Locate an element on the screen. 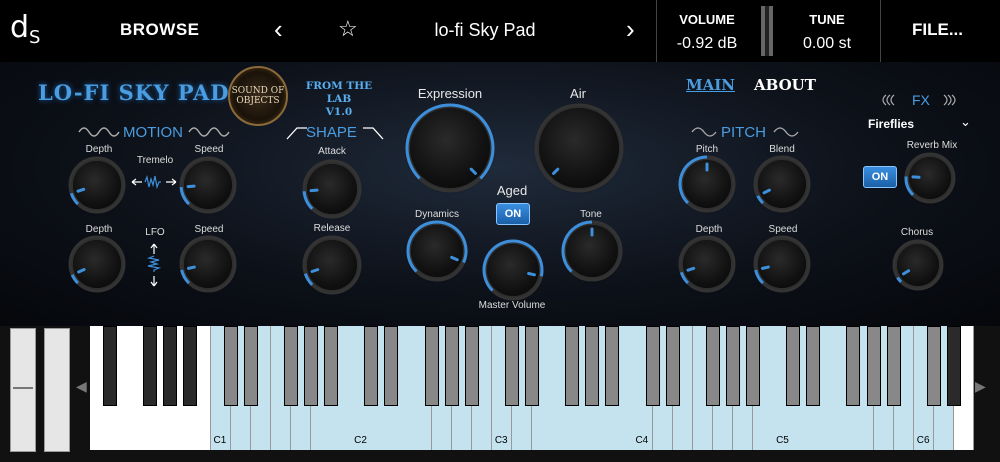 This screenshot has height=462, width=1000. pitch-depth-knob is located at coordinates (707, 264).